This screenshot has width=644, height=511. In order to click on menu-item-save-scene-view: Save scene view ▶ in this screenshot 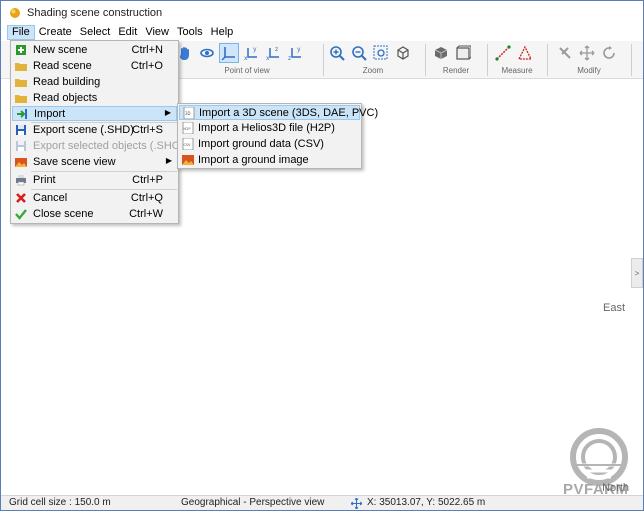, I will do `click(94, 162)`.